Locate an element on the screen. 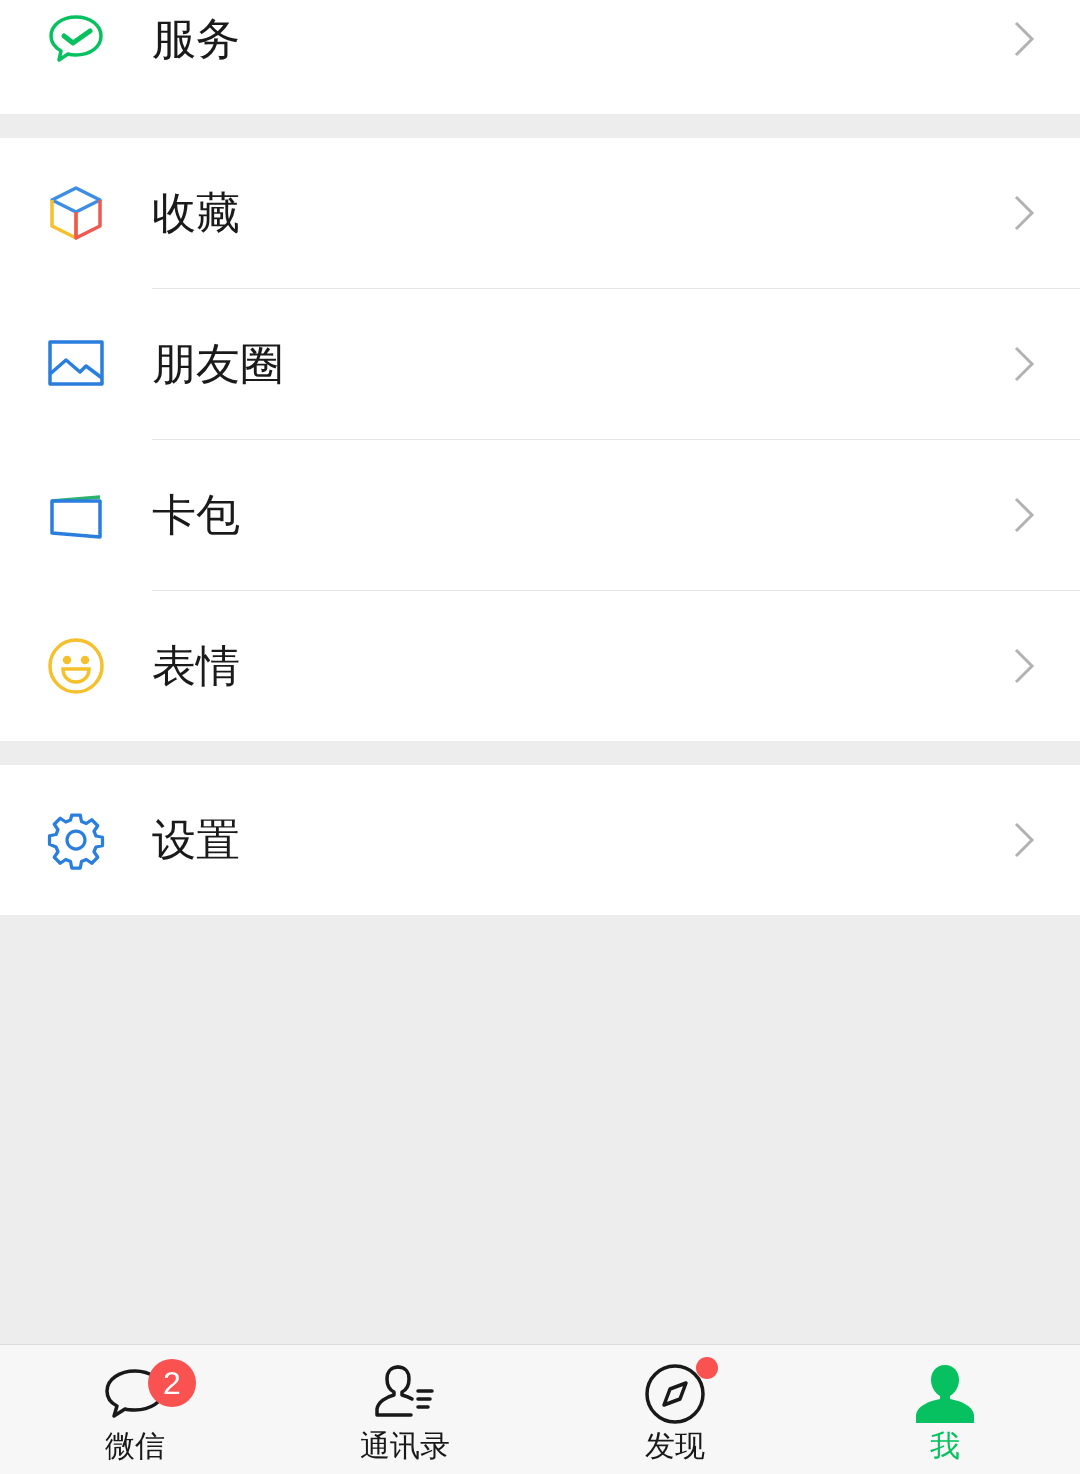 The height and width of the screenshot is (1474, 1080). tab-label: 发现 is located at coordinates (675, 1446).